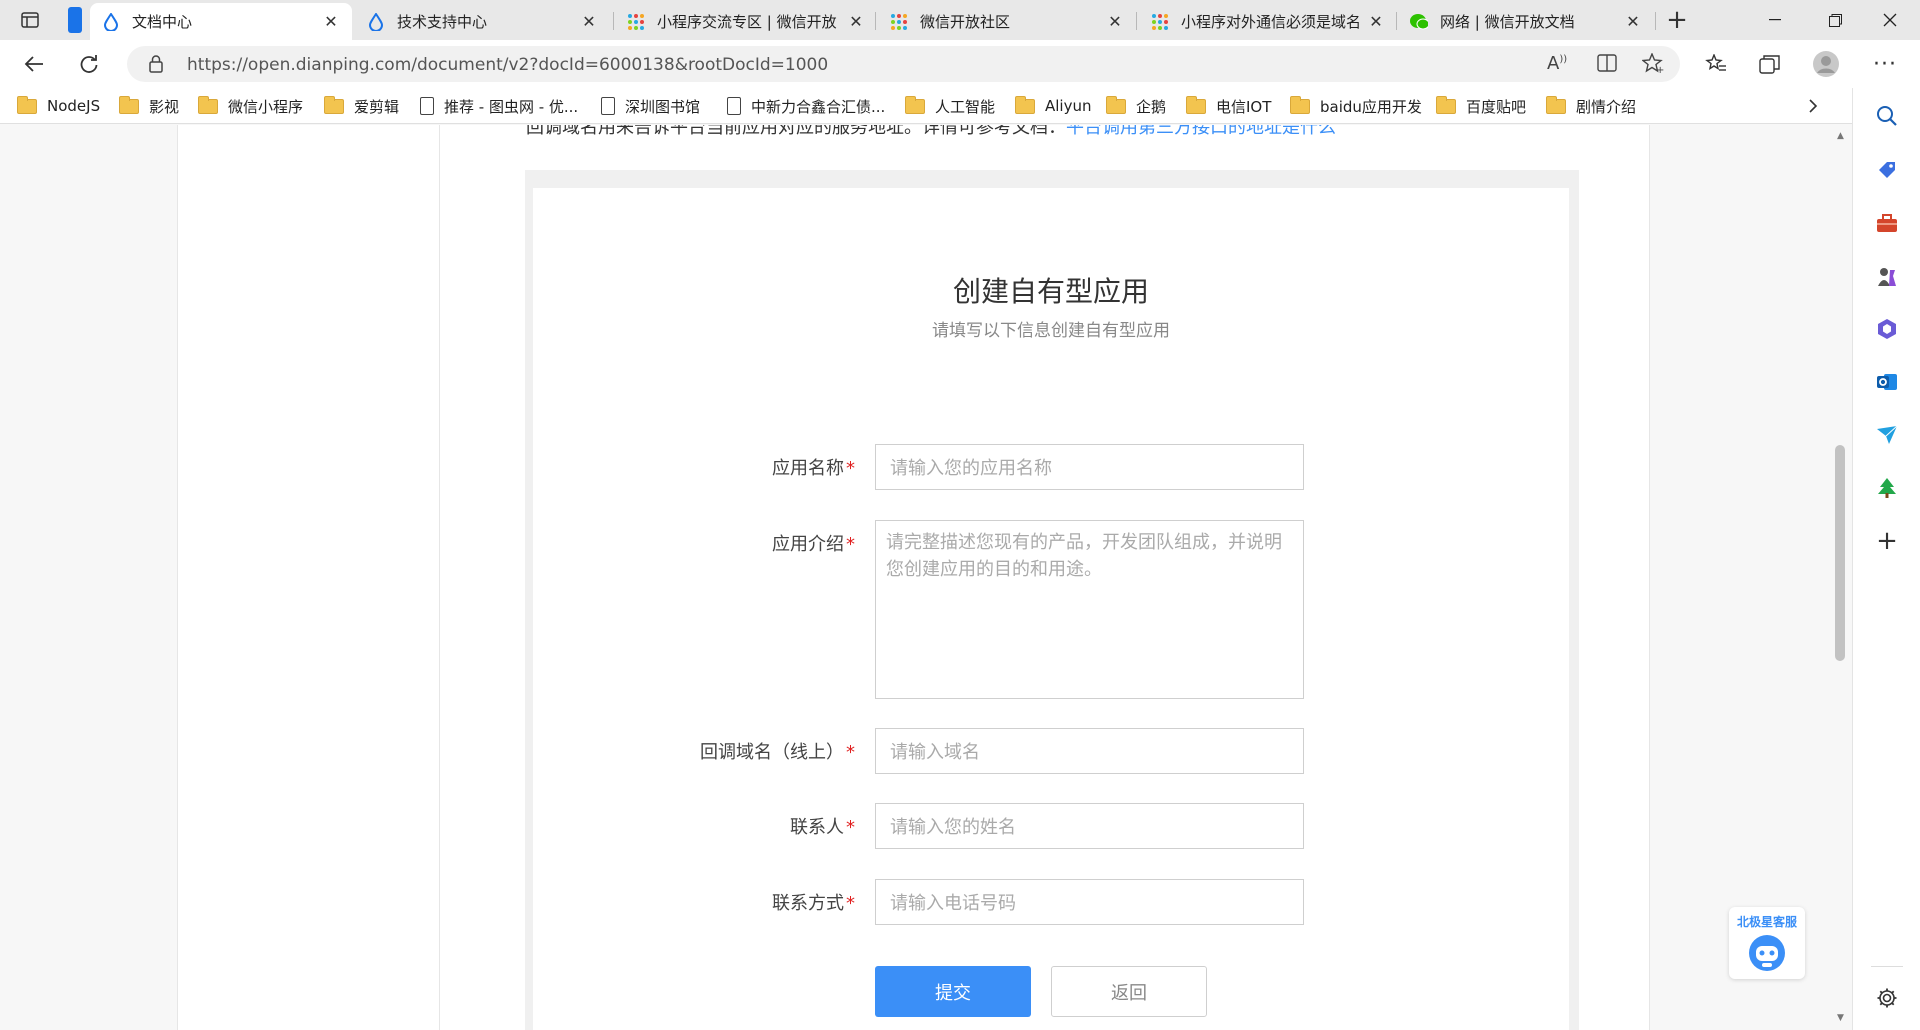 Image resolution: width=1920 pixels, height=1030 pixels. Describe the element at coordinates (1887, 116) in the screenshot. I see `search-icon` at that location.